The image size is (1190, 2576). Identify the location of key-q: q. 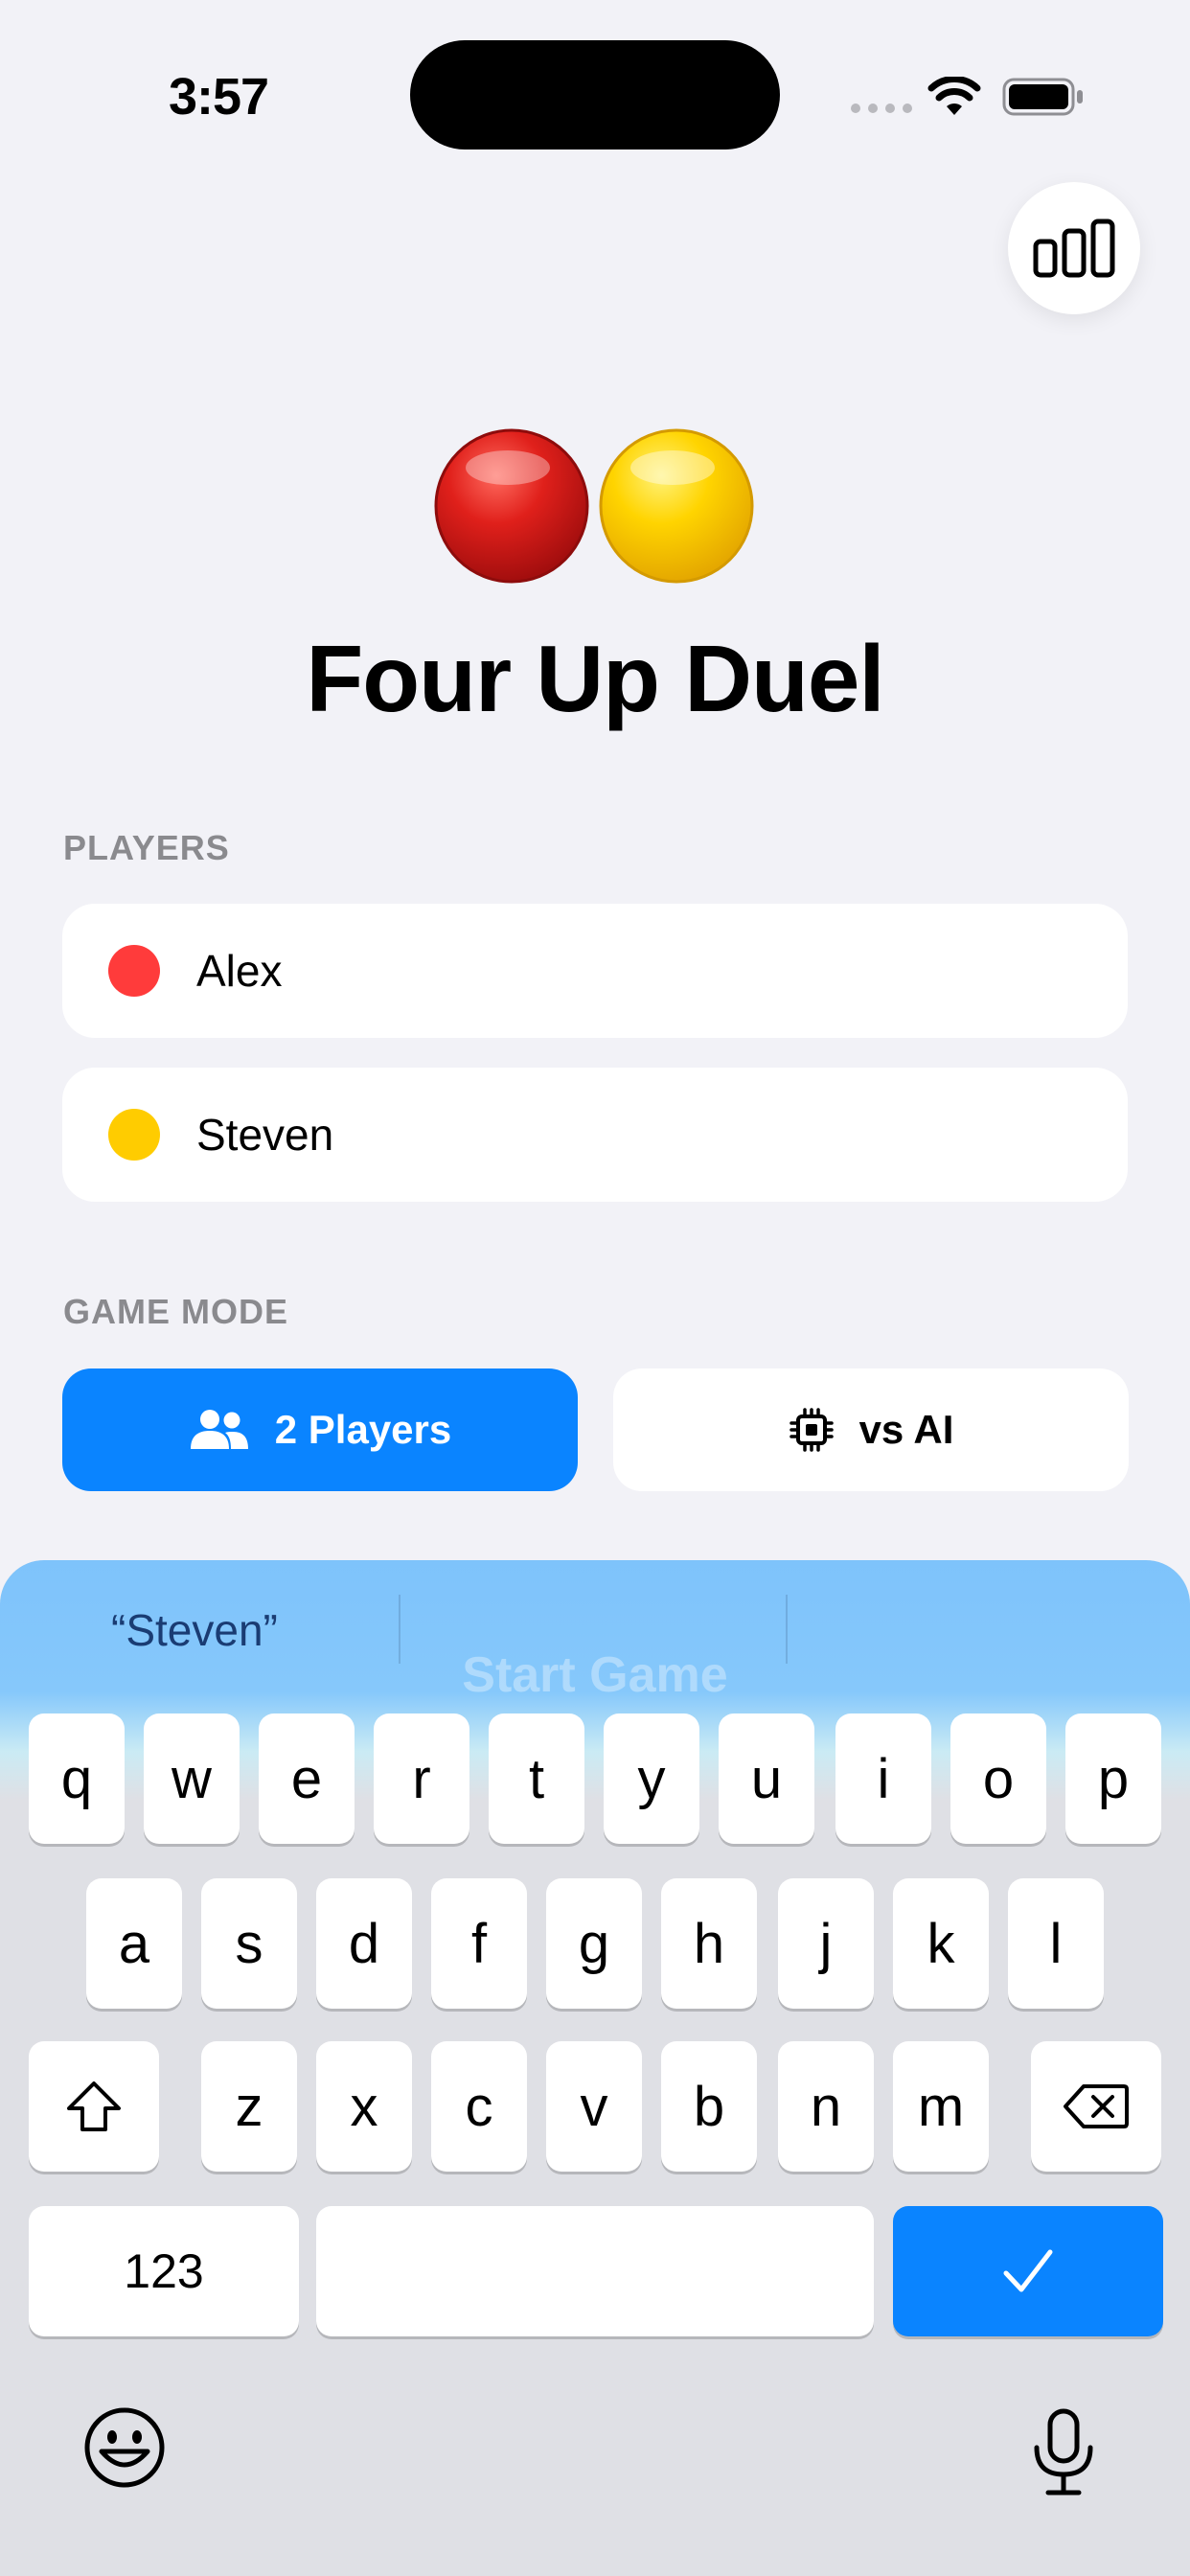
(77, 1779).